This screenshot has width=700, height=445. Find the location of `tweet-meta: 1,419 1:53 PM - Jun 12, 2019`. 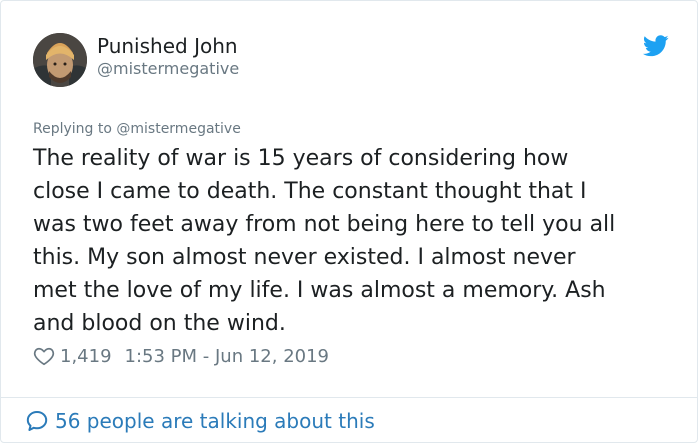

tweet-meta: 1,419 1:53 PM - Jun 12, 2019 is located at coordinates (181, 356).